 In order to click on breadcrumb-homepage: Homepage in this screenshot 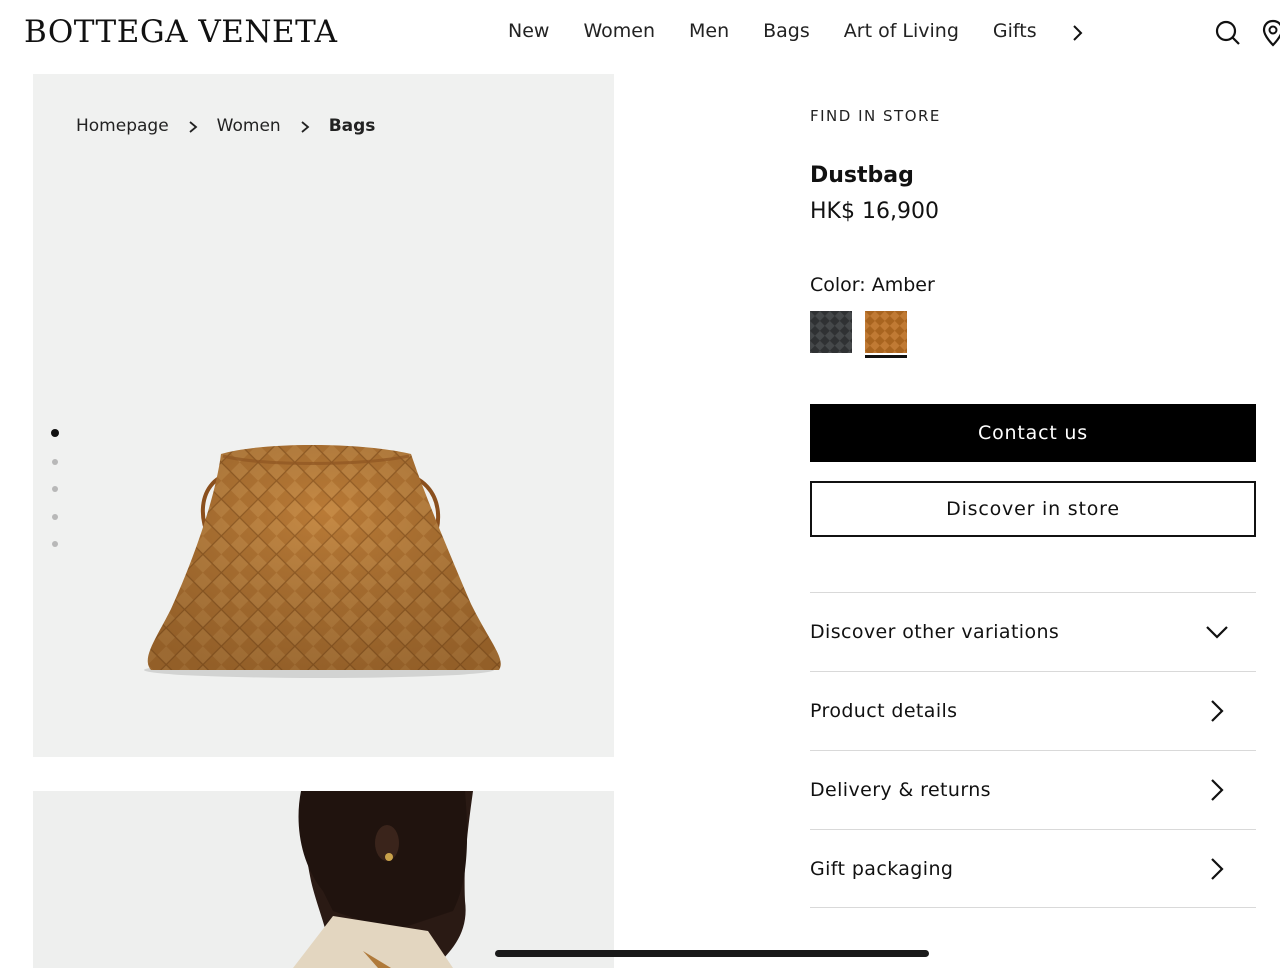, I will do `click(122, 126)`.